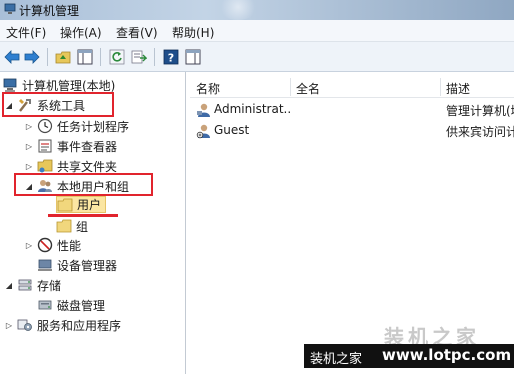 The height and width of the screenshot is (374, 514). What do you see at coordinates (49, 285) in the screenshot?
I see `tree-label: 存储` at bounding box center [49, 285].